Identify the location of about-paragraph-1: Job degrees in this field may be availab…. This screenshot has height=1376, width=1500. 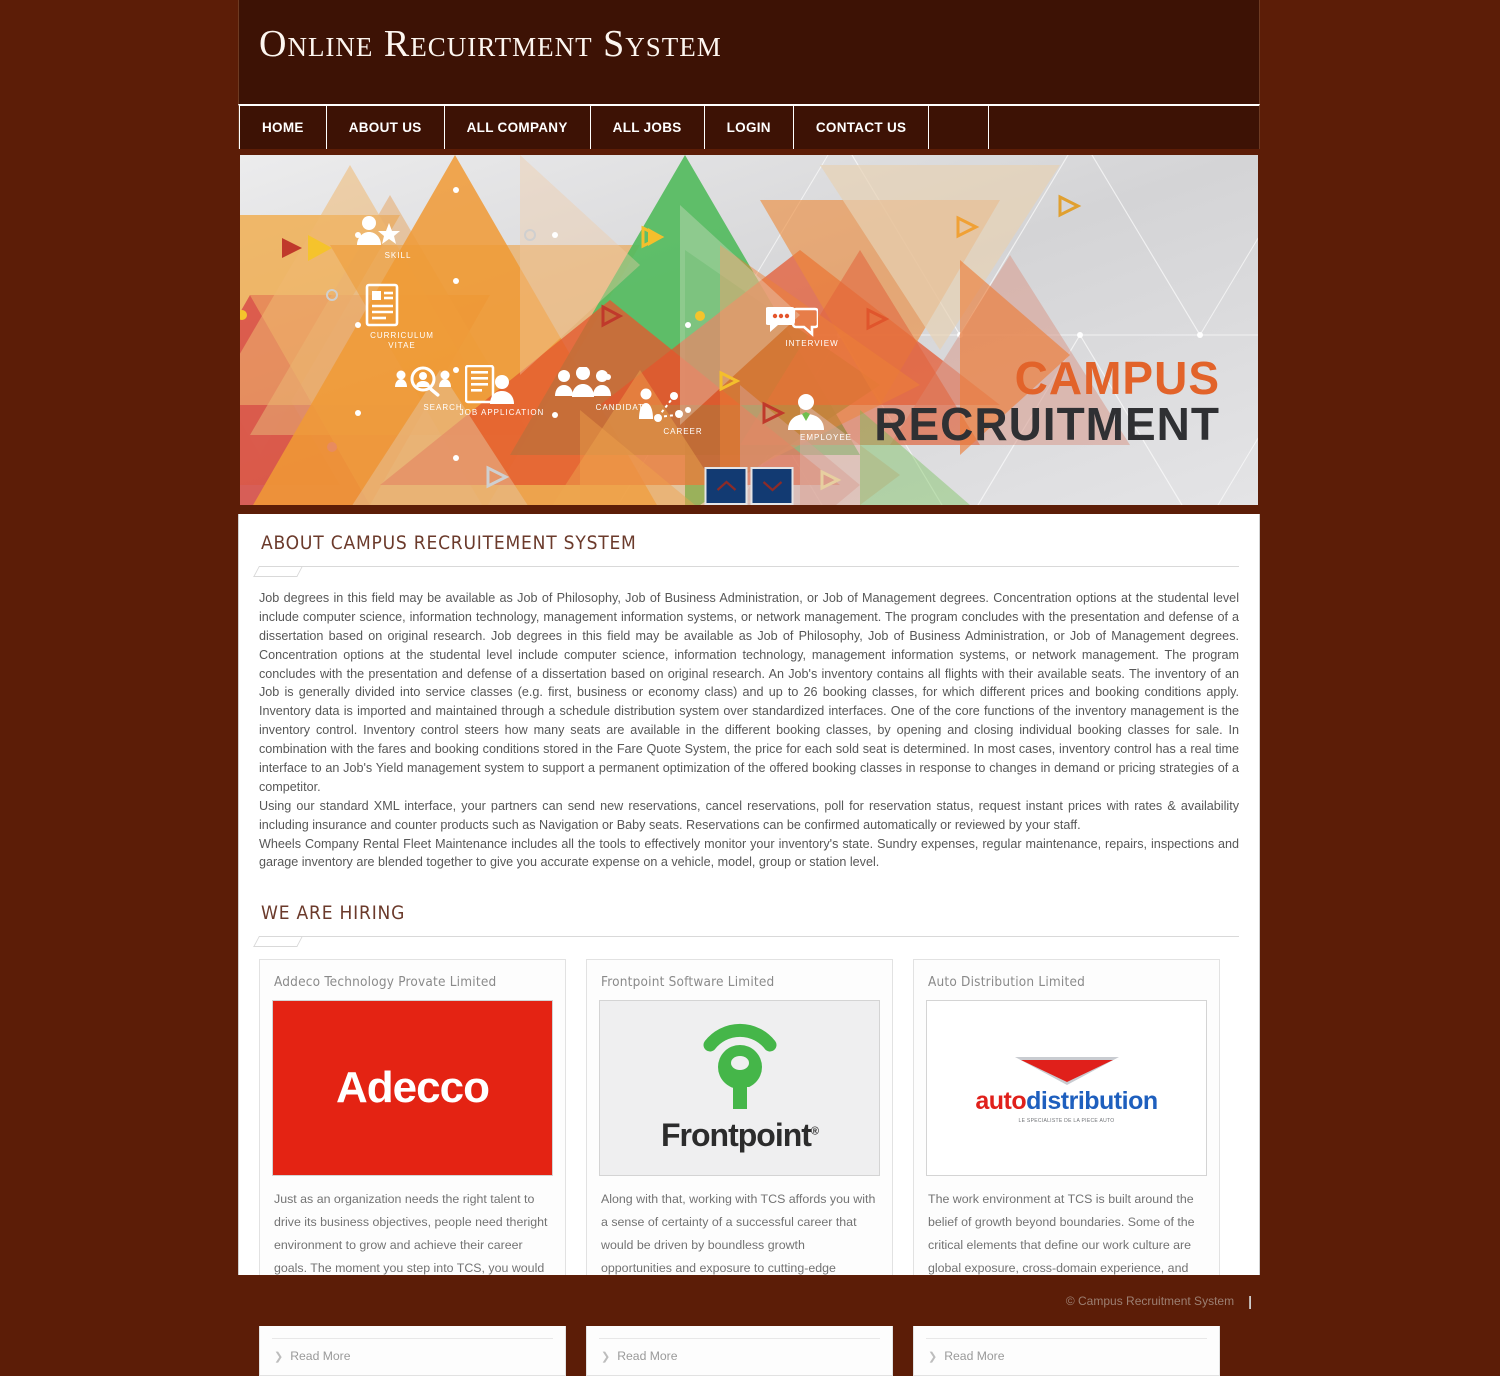
(749, 692).